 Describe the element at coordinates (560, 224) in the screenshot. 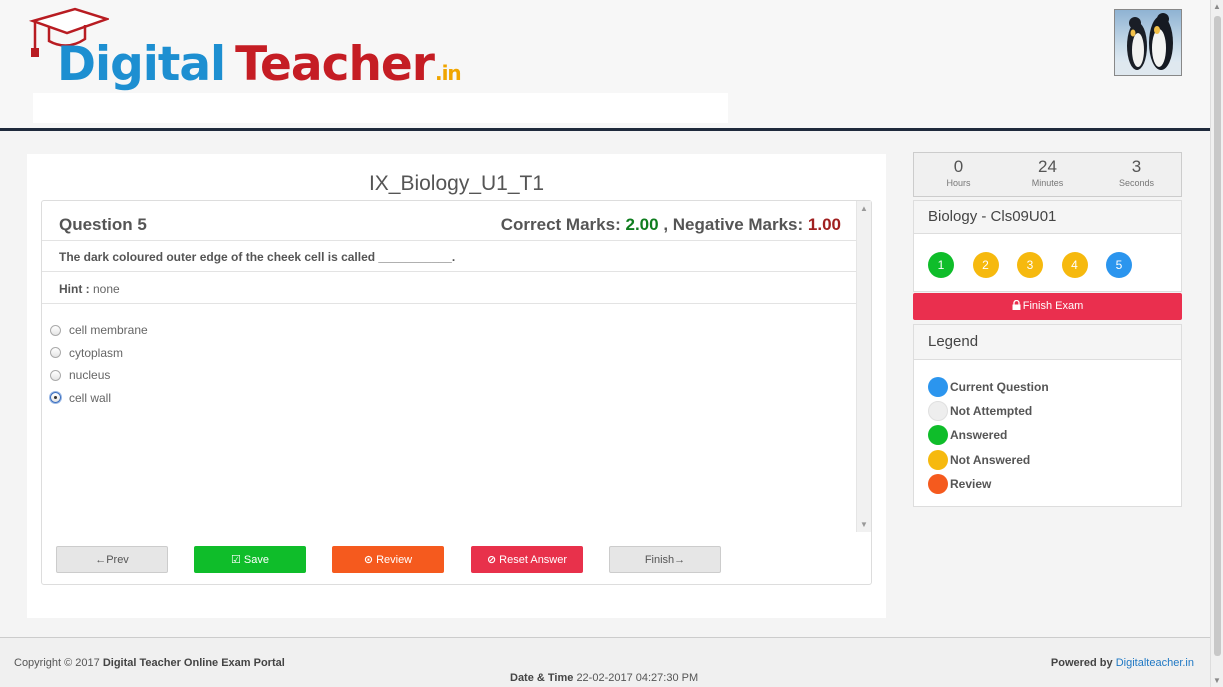

I see `correct-marks-label: Correct Marks:` at that location.